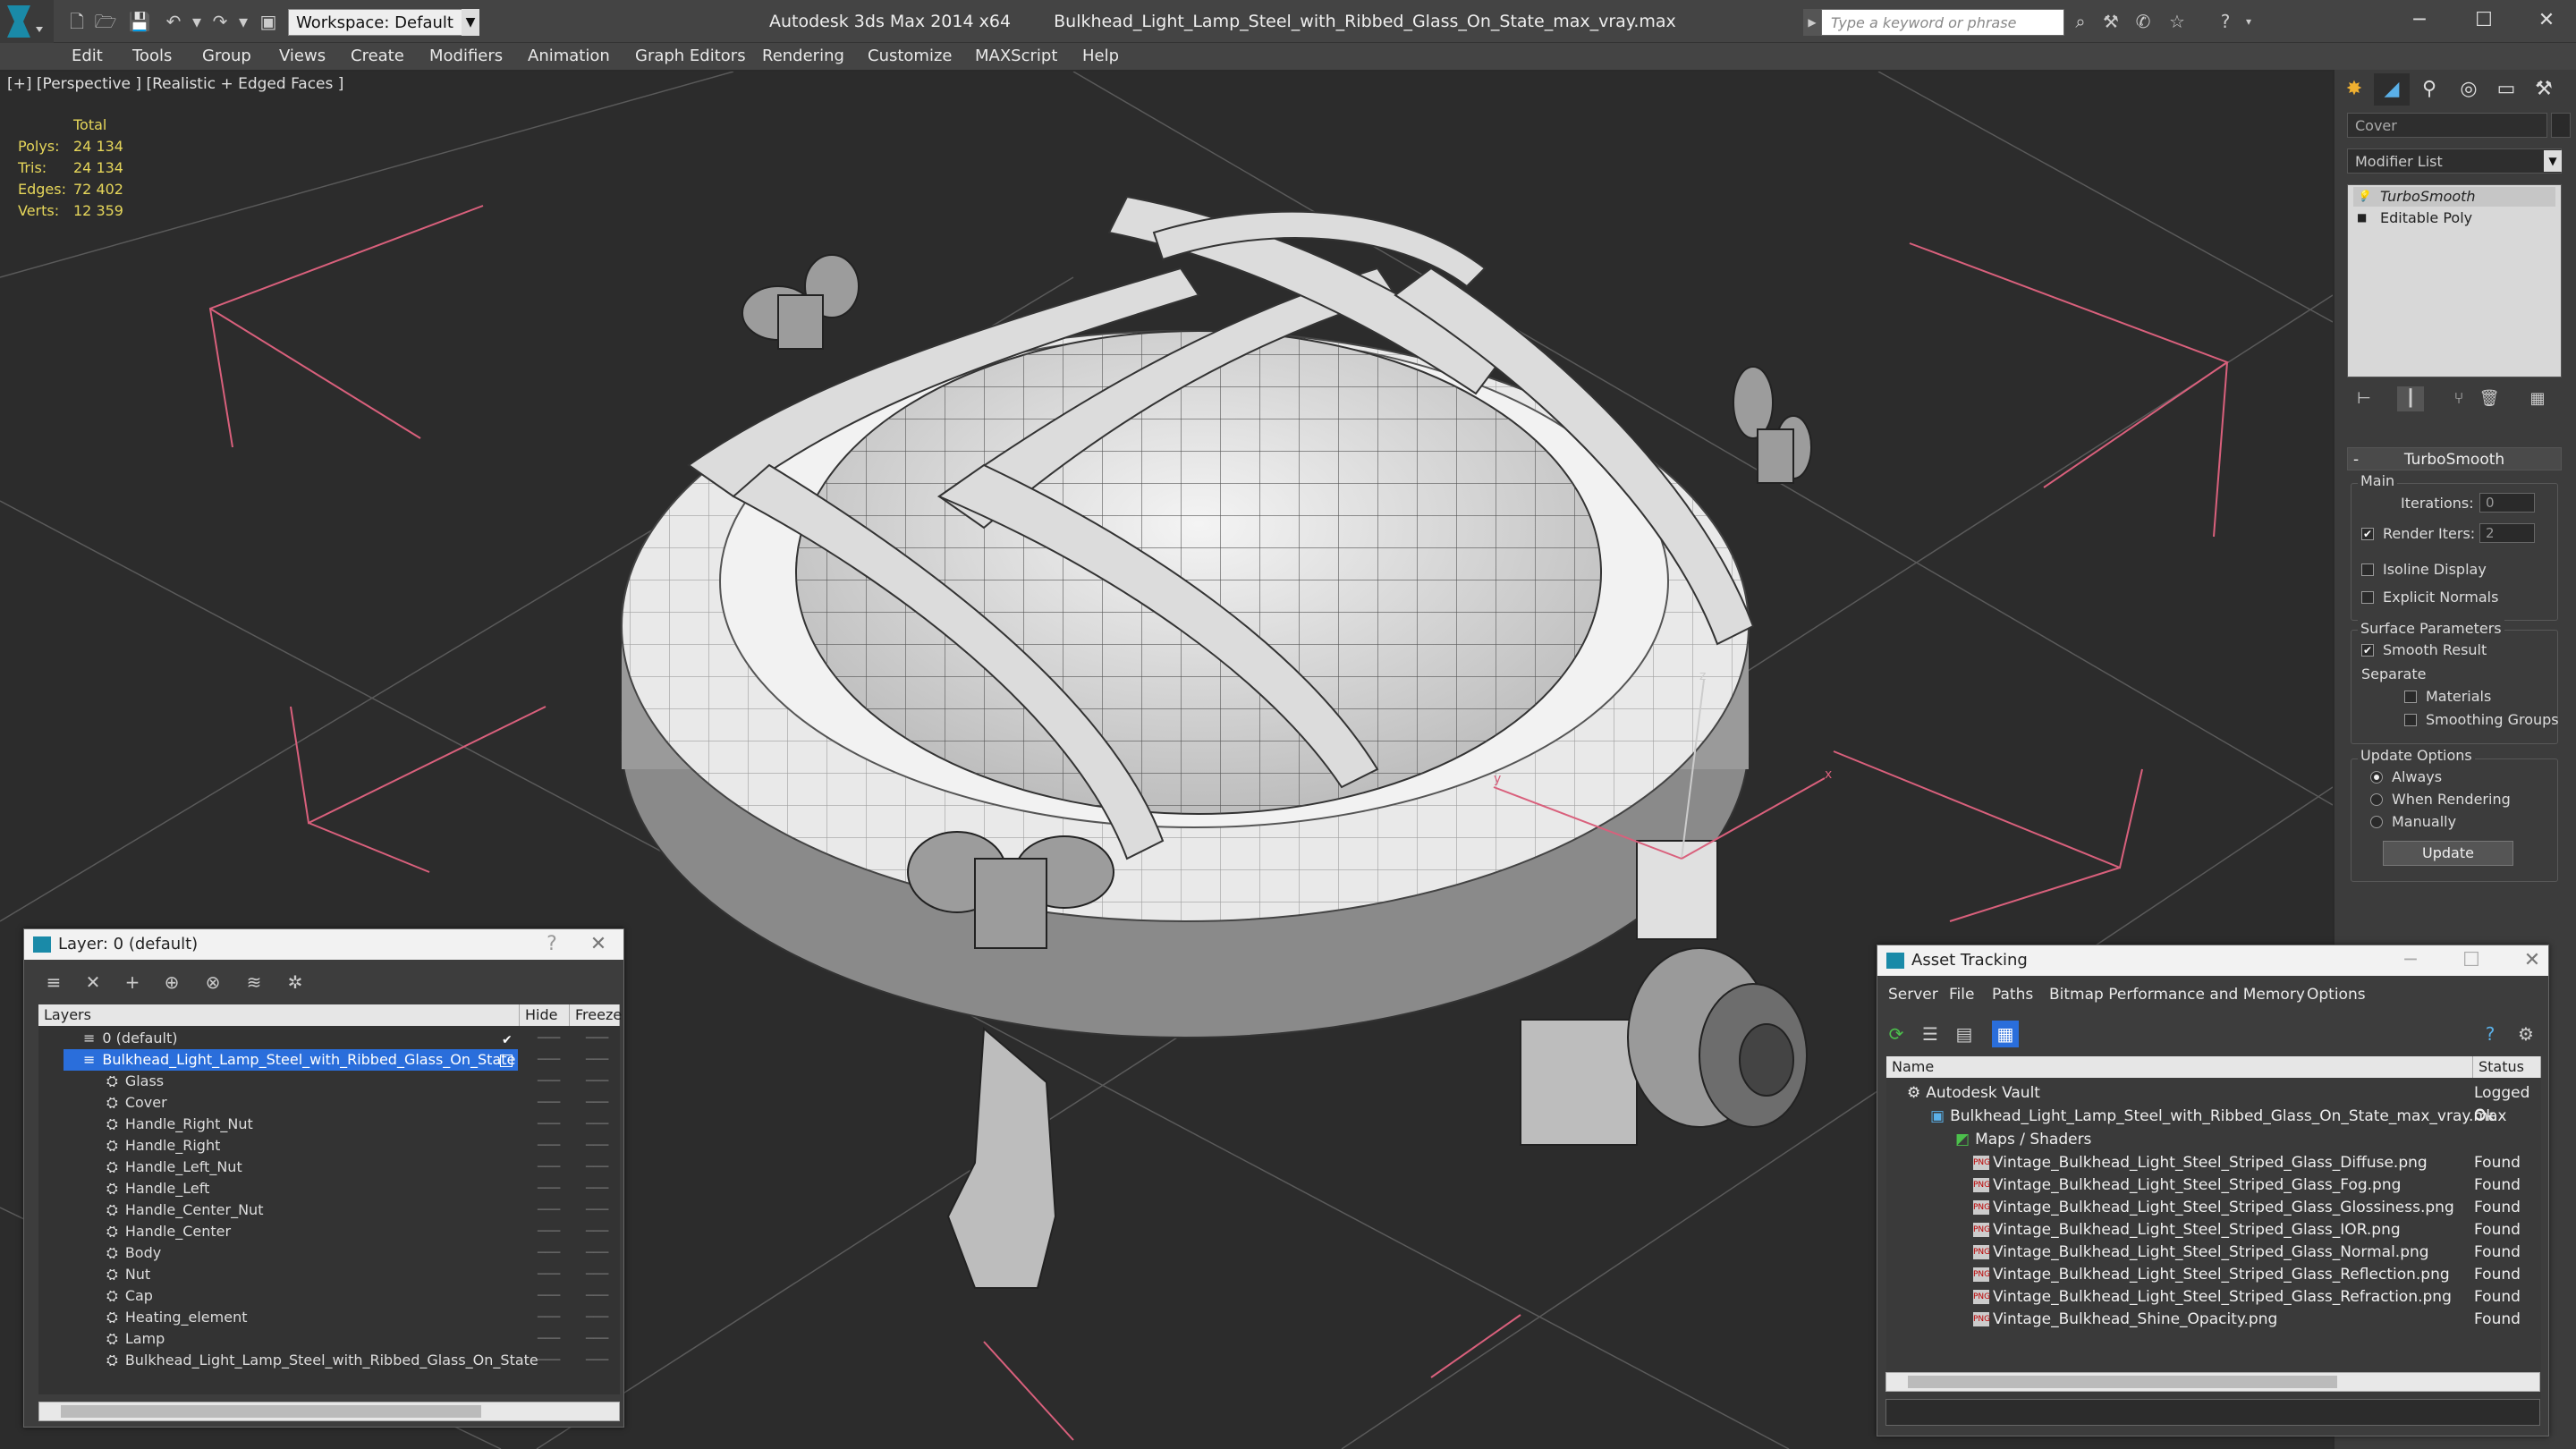 The image size is (2576, 1449). What do you see at coordinates (2544, 89) in the screenshot?
I see `utilities-tab-icon: ⚒` at bounding box center [2544, 89].